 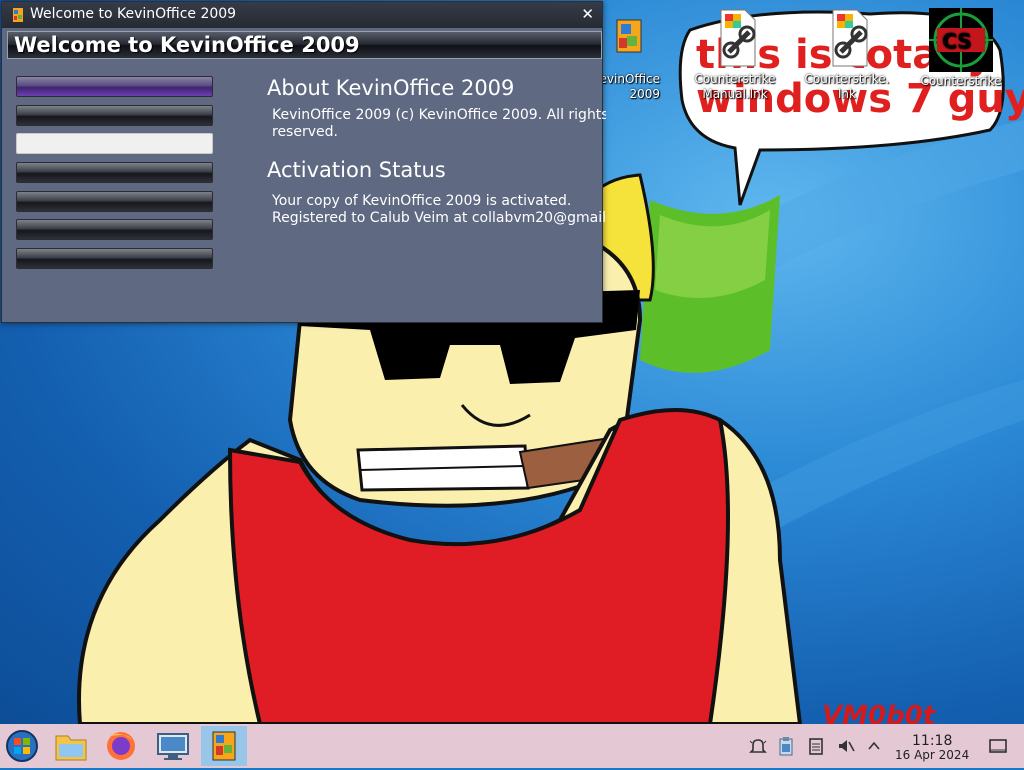 I want to click on storage-icon, so click(x=816, y=746).